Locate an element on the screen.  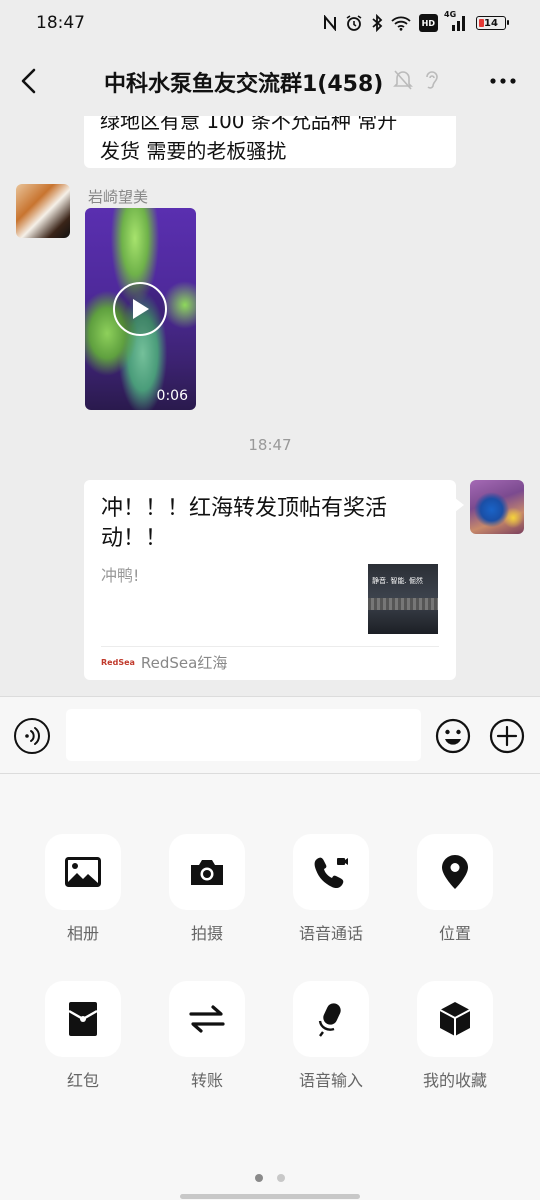
plus-icon is located at coordinates (507, 736).